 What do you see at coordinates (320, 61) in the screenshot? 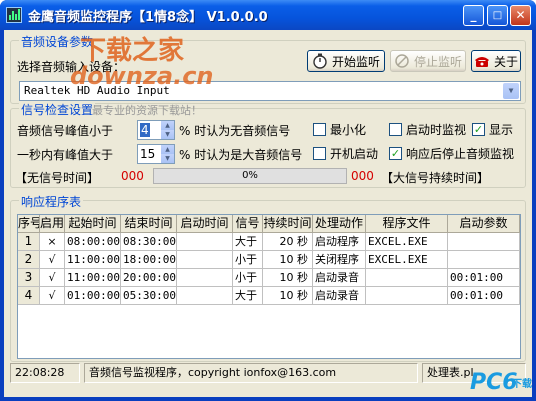
I see `stopwatch-icon` at bounding box center [320, 61].